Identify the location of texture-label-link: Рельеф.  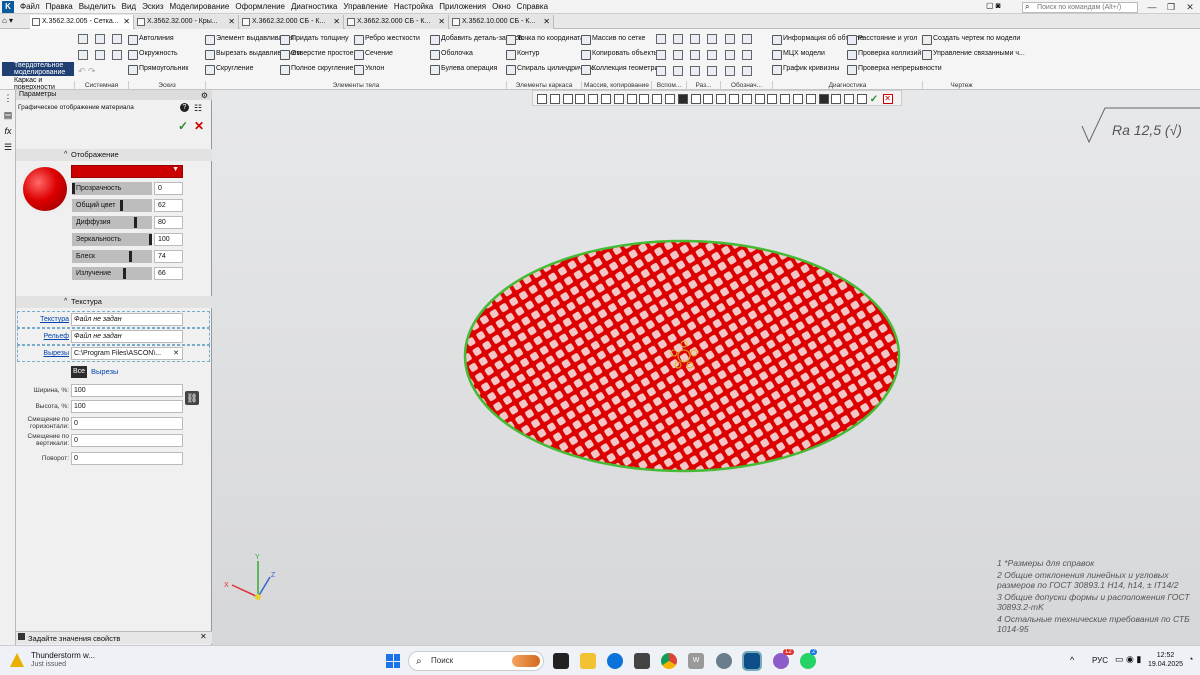
(42, 336).